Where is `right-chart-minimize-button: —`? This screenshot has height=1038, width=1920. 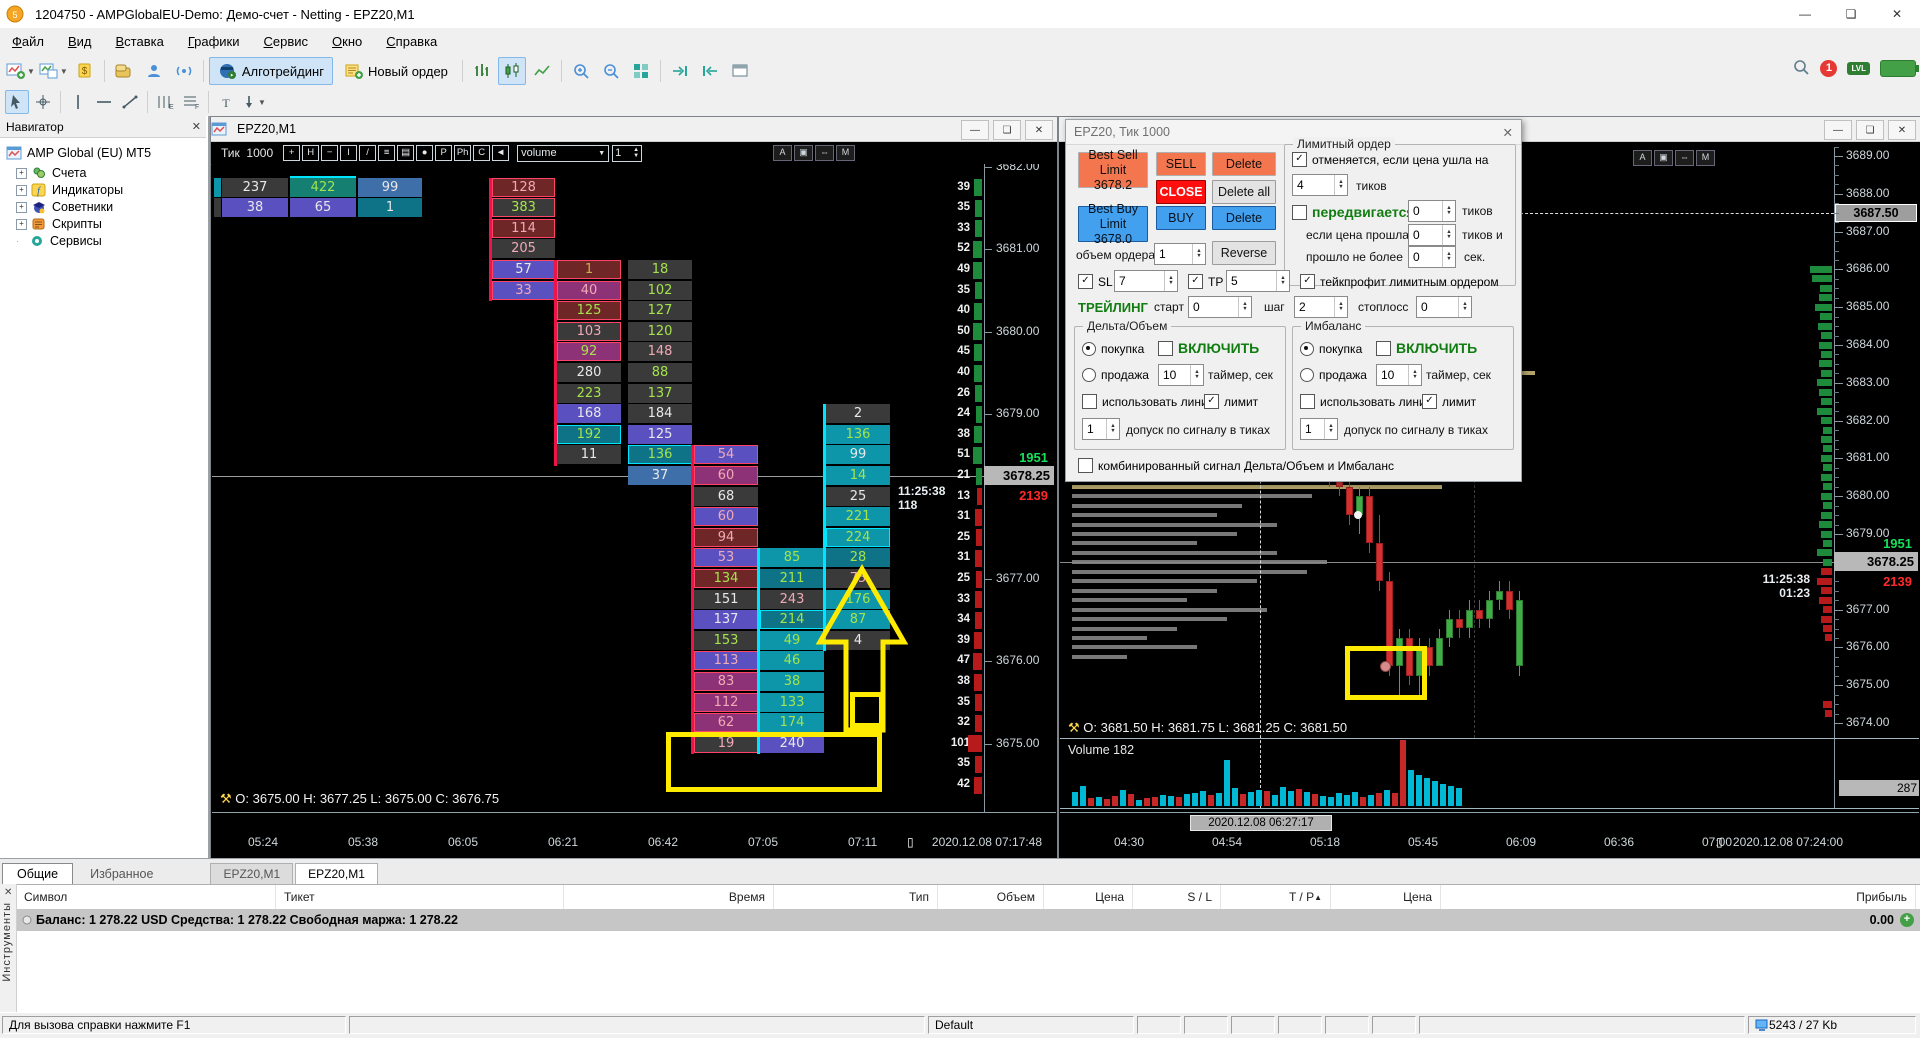
right-chart-minimize-button: — is located at coordinates (1838, 130).